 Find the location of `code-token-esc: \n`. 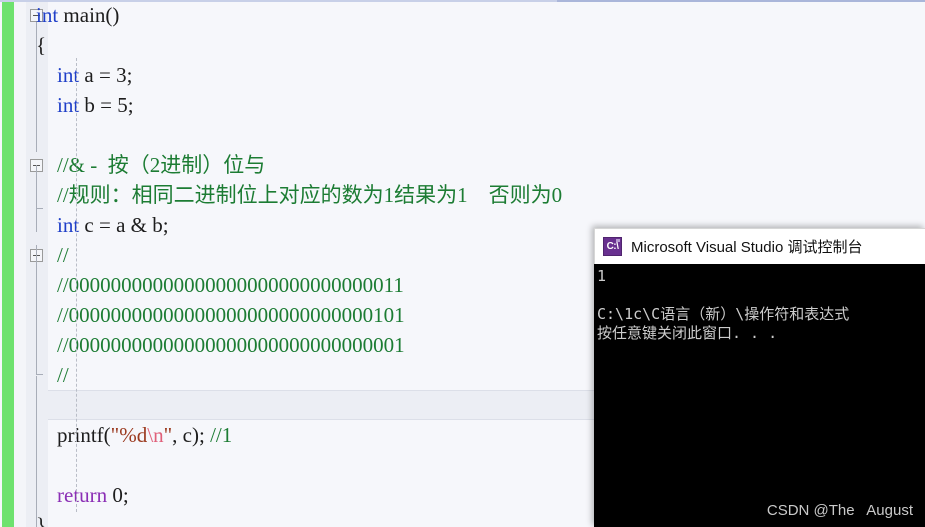

code-token-esc: \n is located at coordinates (155, 435).